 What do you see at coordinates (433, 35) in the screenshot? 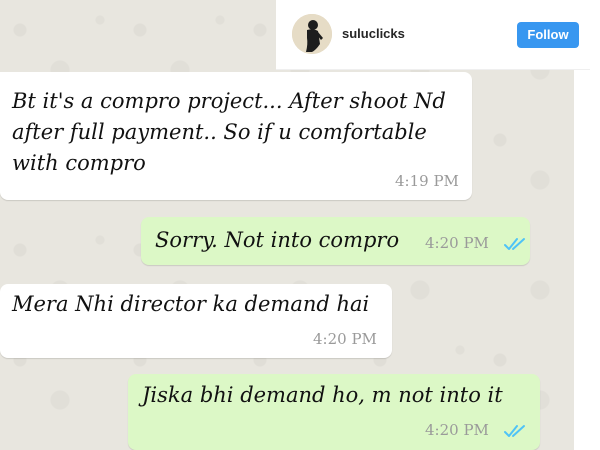
I see `instagram-post-header: suluclicks Follow` at bounding box center [433, 35].